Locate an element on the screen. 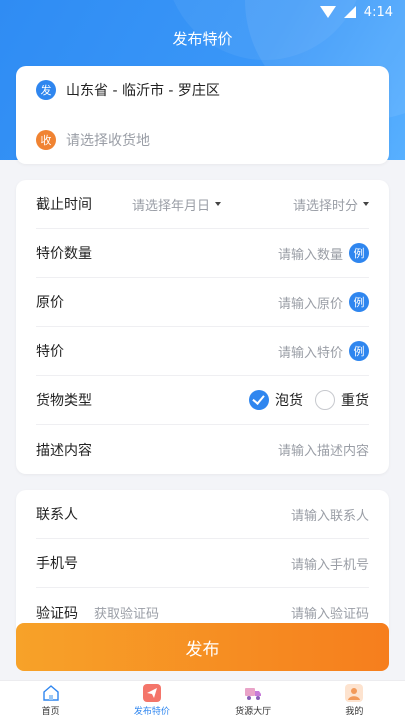 This screenshot has width=405, height=720. truck-icon is located at coordinates (253, 693).